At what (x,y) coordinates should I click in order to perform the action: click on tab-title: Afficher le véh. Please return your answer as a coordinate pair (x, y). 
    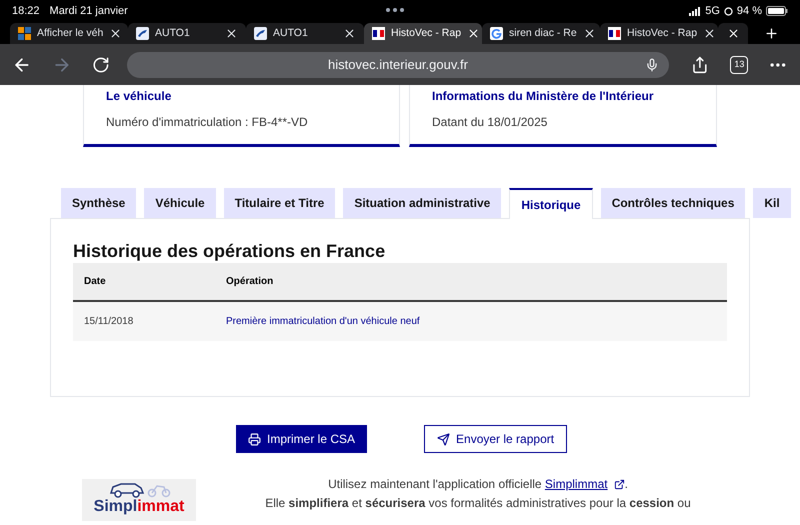
    Looking at the image, I should click on (70, 33).